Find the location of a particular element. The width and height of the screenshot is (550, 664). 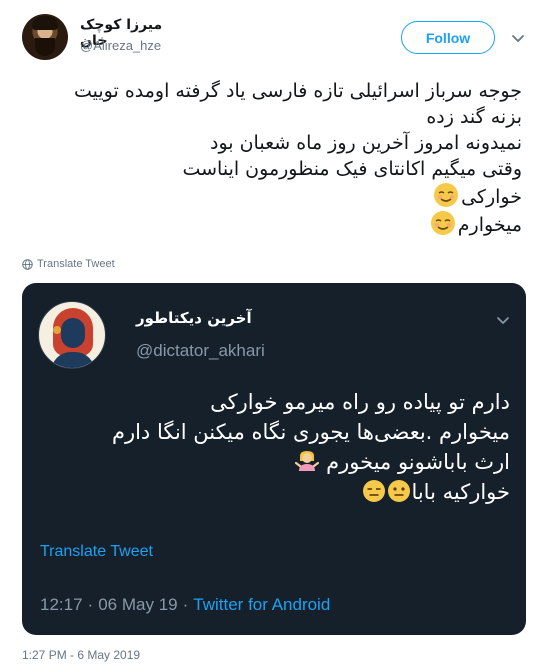

quoted-text-line-with-emoji: ارث باباشونو میخورم is located at coordinates (270, 462).